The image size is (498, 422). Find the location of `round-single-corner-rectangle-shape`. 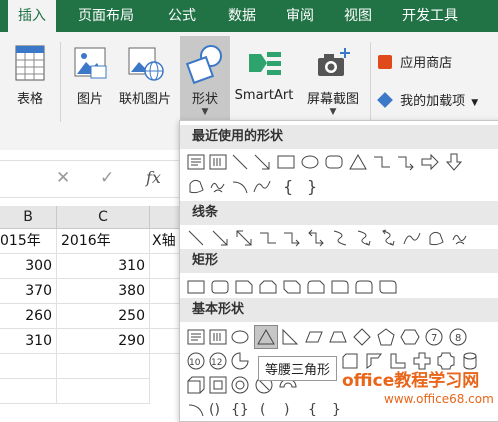

round-single-corner-rectangle-shape is located at coordinates (340, 287).